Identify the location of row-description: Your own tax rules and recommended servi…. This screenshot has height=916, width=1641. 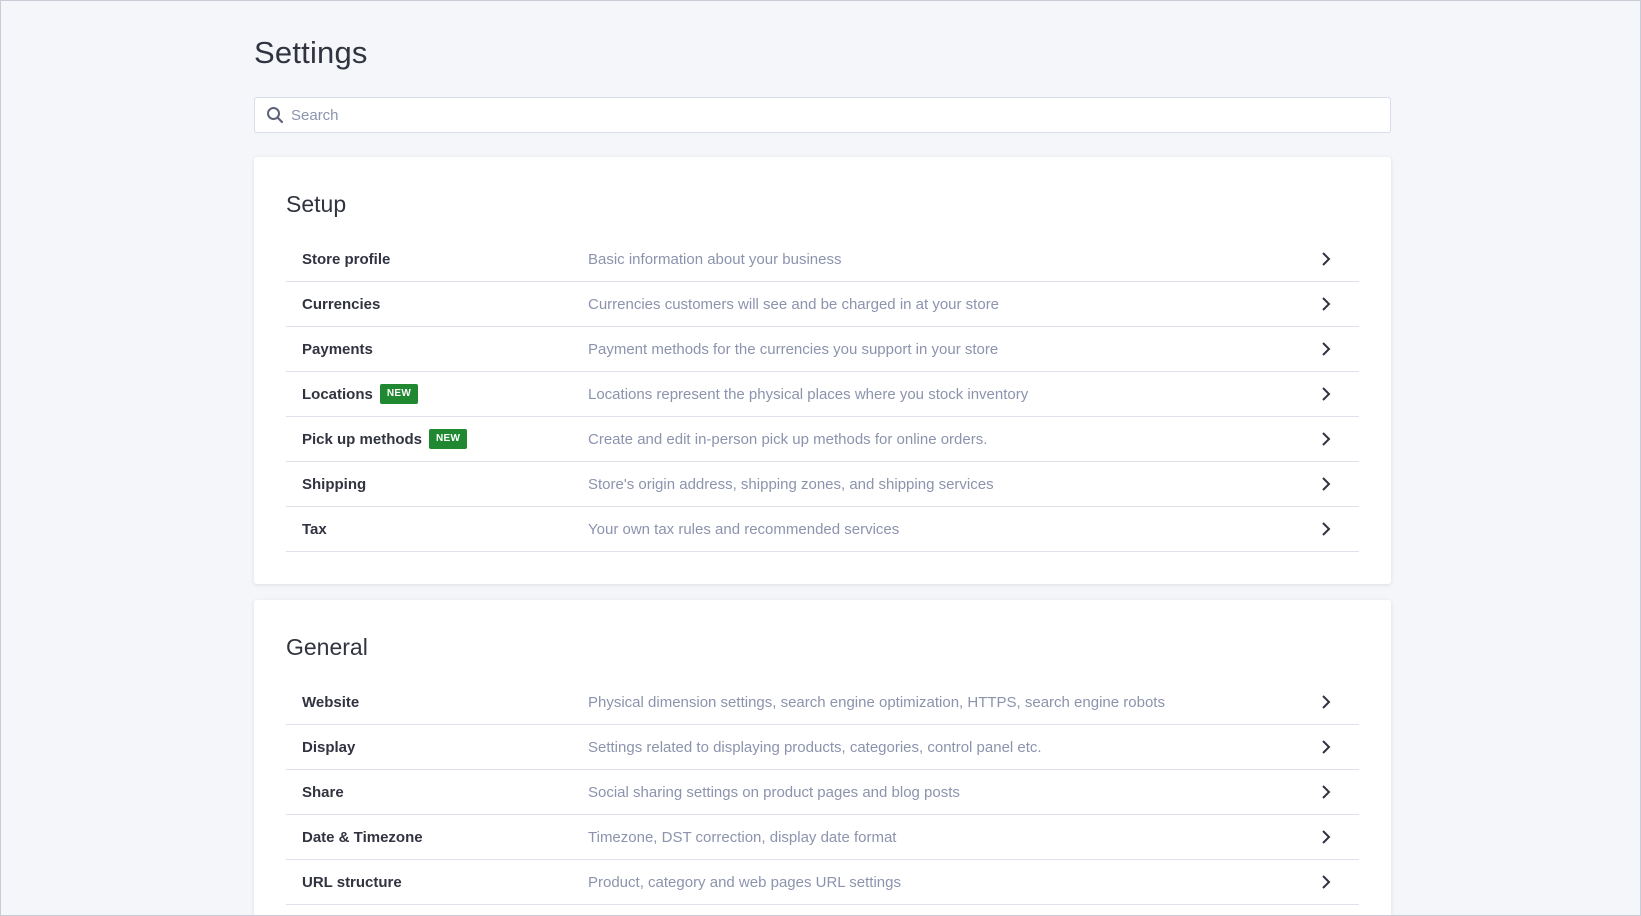
(744, 529).